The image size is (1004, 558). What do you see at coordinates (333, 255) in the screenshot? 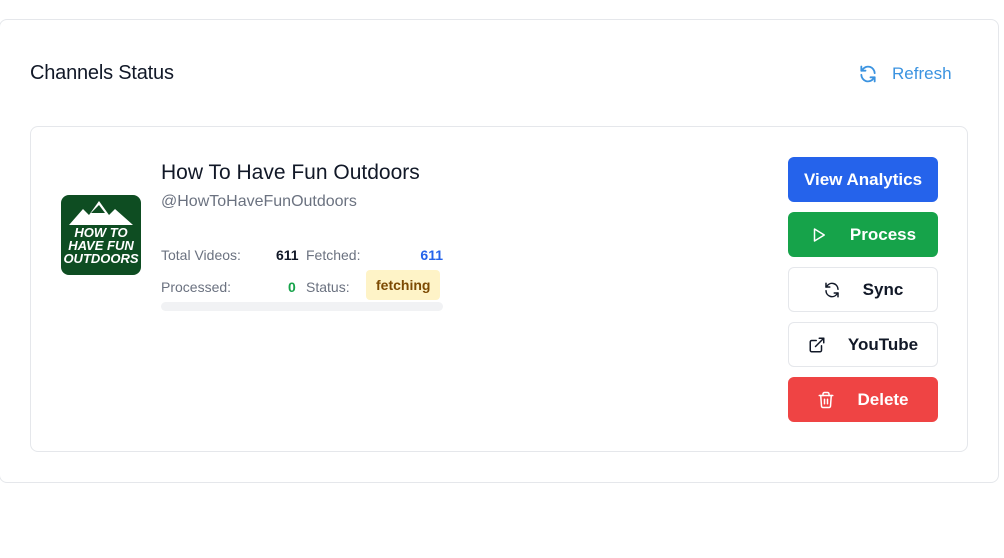
I see `fetched-label: Fetched:` at bounding box center [333, 255].